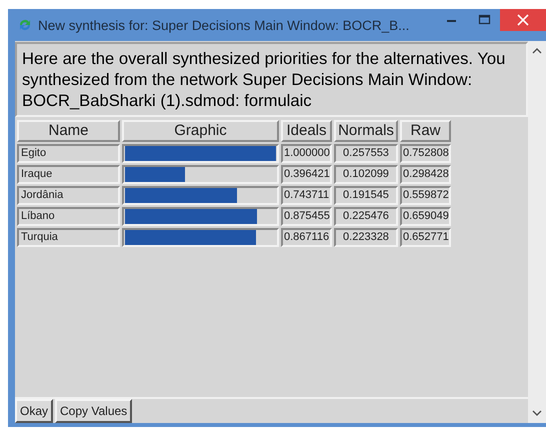 The width and height of the screenshot is (546, 431). I want to click on table-cell: 0.743711, so click(306, 195).